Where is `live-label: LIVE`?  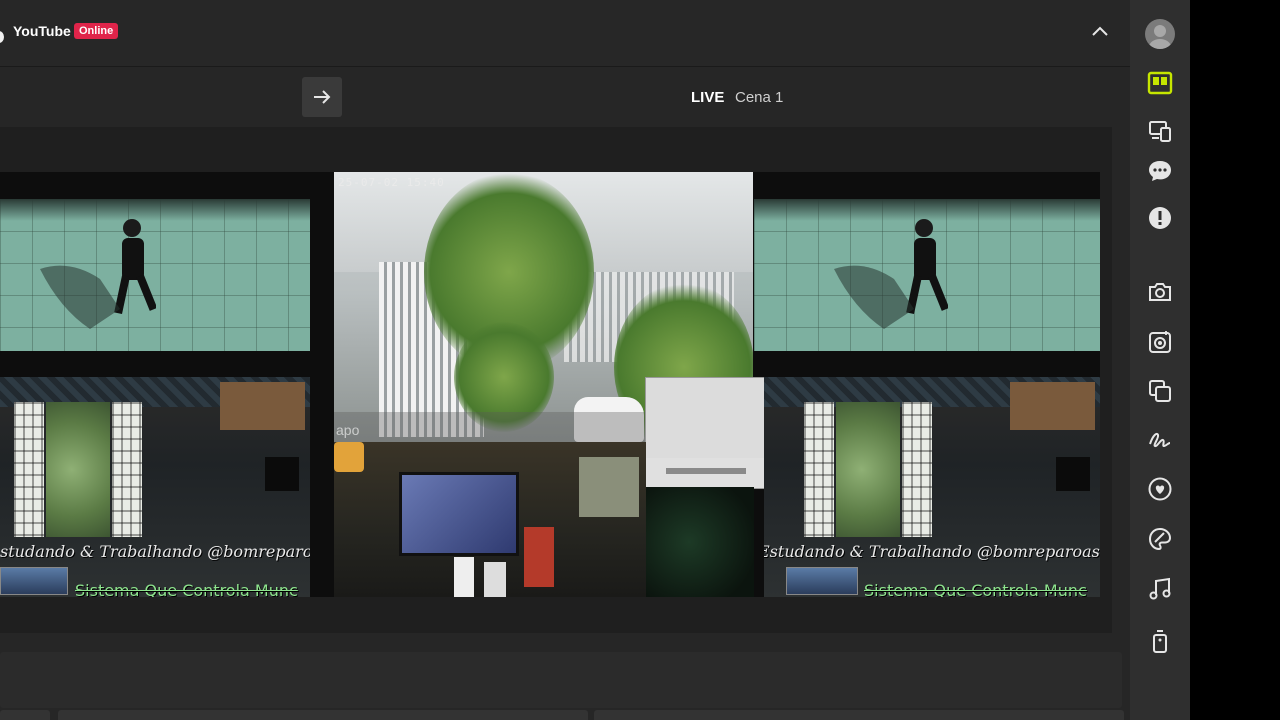
live-label: LIVE is located at coordinates (708, 97).